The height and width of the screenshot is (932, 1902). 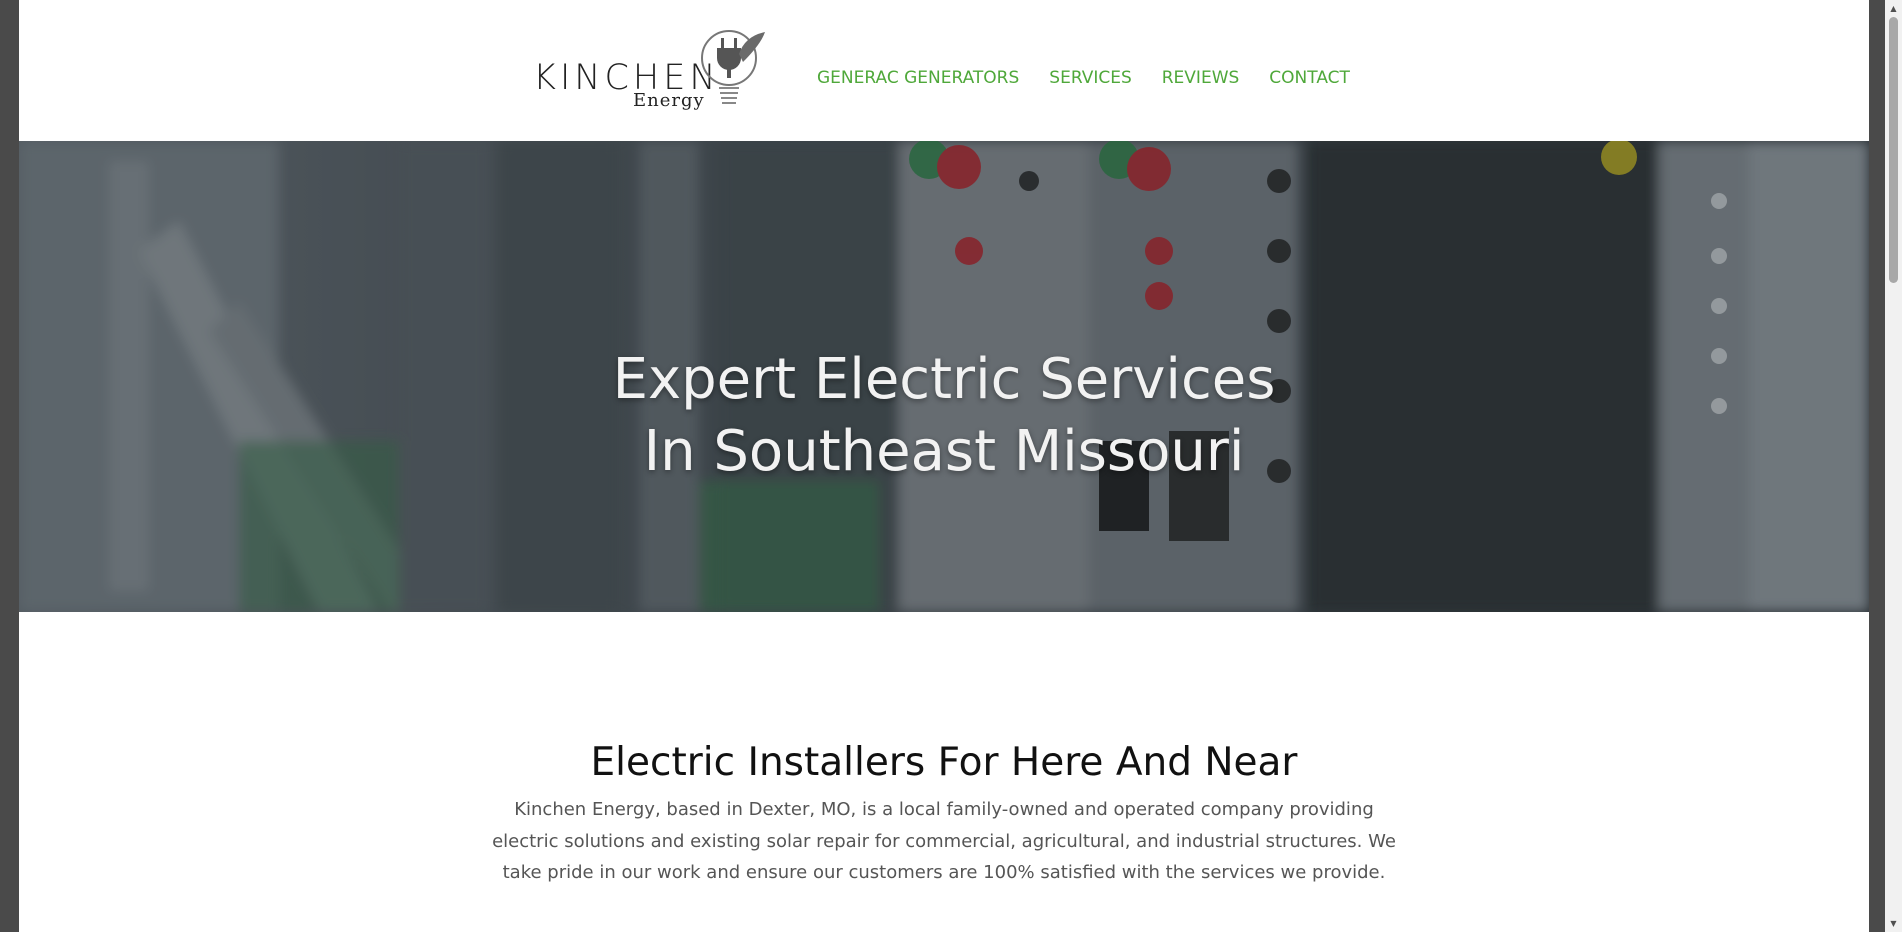 I want to click on page-scrollbar: ▲ ▼, so click(x=1893, y=466).